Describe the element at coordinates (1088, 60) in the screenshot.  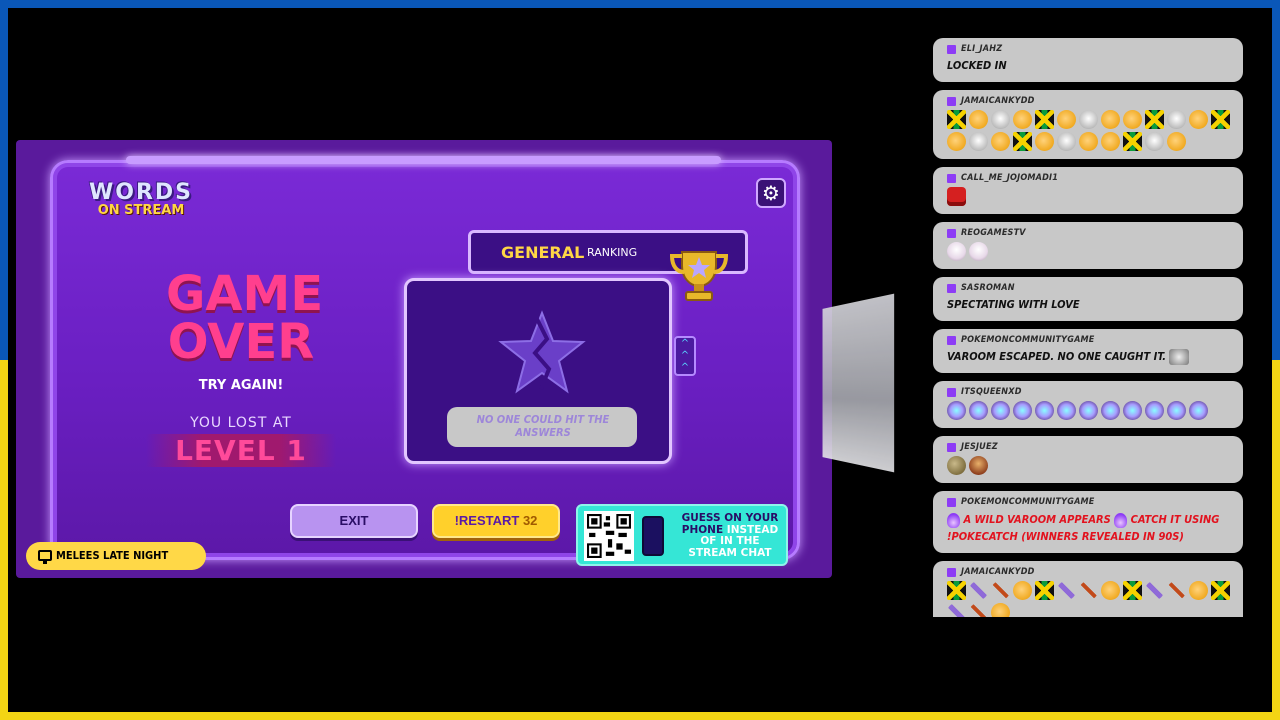
I see `chat-message: ELI_JAHZ LOCKED IN` at that location.